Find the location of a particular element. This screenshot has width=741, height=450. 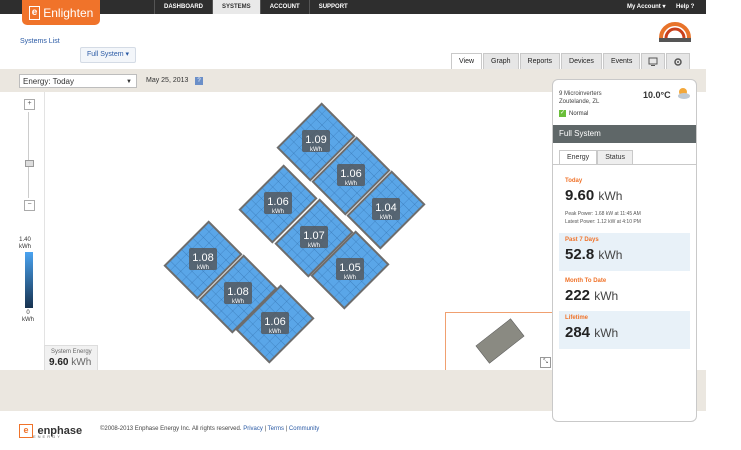

logo-bracket: e is located at coordinates (34, 12).